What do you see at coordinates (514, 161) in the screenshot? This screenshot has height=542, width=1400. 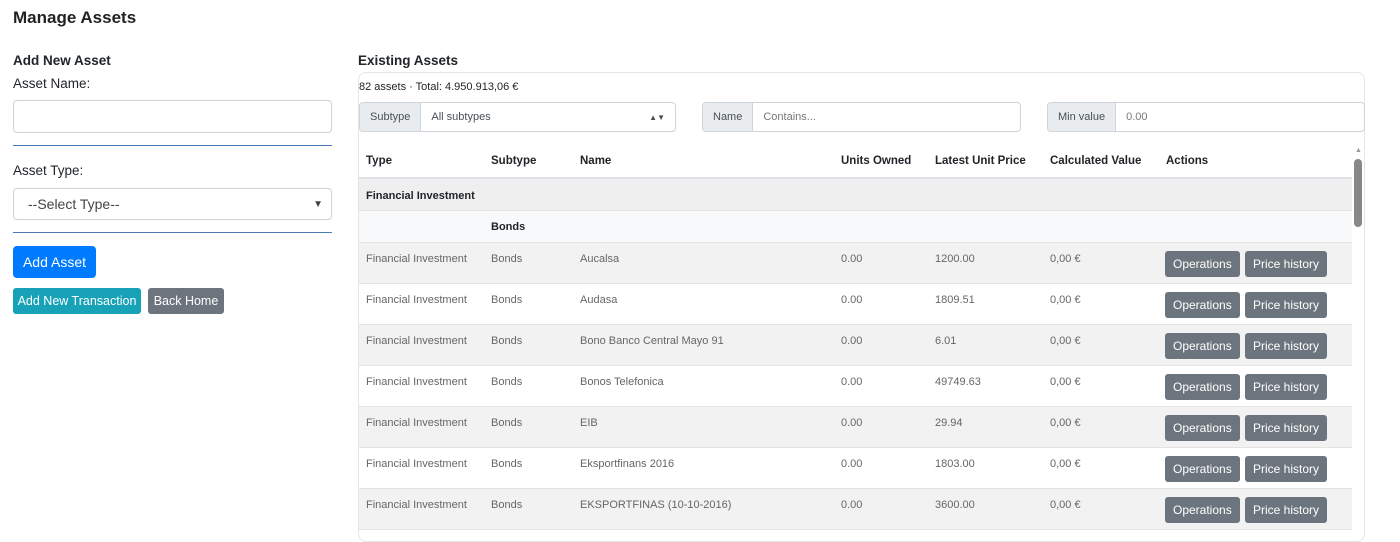 I see `column-header: Subtype` at bounding box center [514, 161].